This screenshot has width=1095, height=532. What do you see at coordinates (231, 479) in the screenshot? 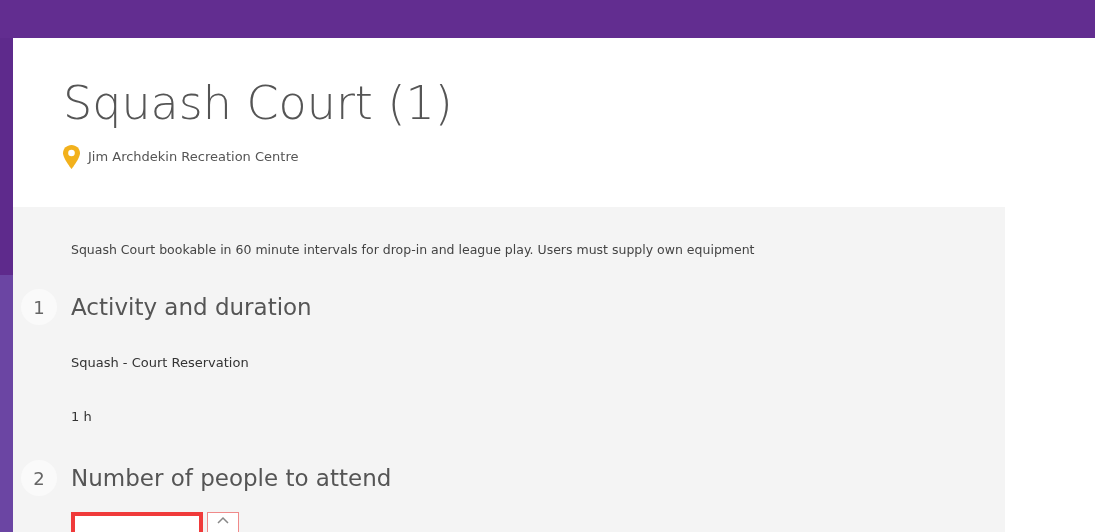
I see `step-heading: Number of people to attend` at bounding box center [231, 479].